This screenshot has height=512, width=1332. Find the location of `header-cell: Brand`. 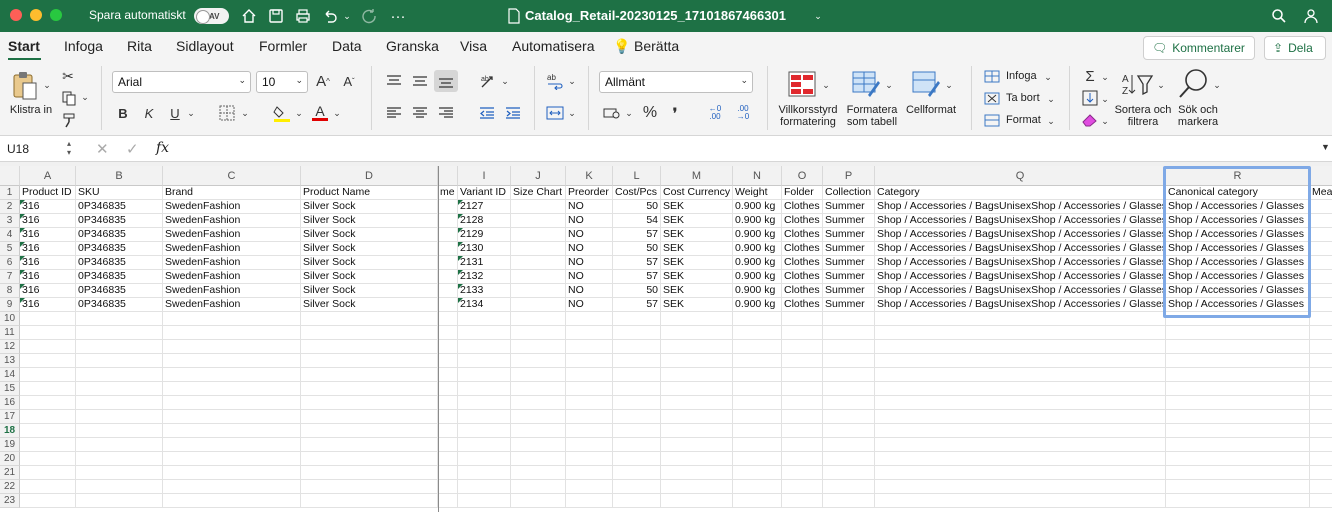

header-cell: Brand is located at coordinates (232, 193).